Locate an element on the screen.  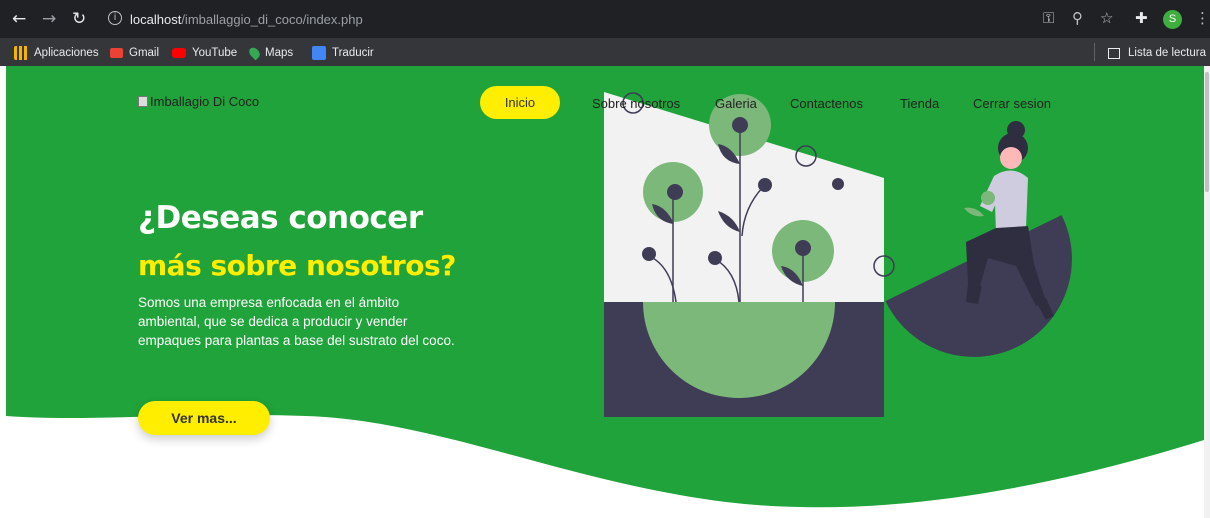
nav-tienda: Tienda is located at coordinates (919, 103).